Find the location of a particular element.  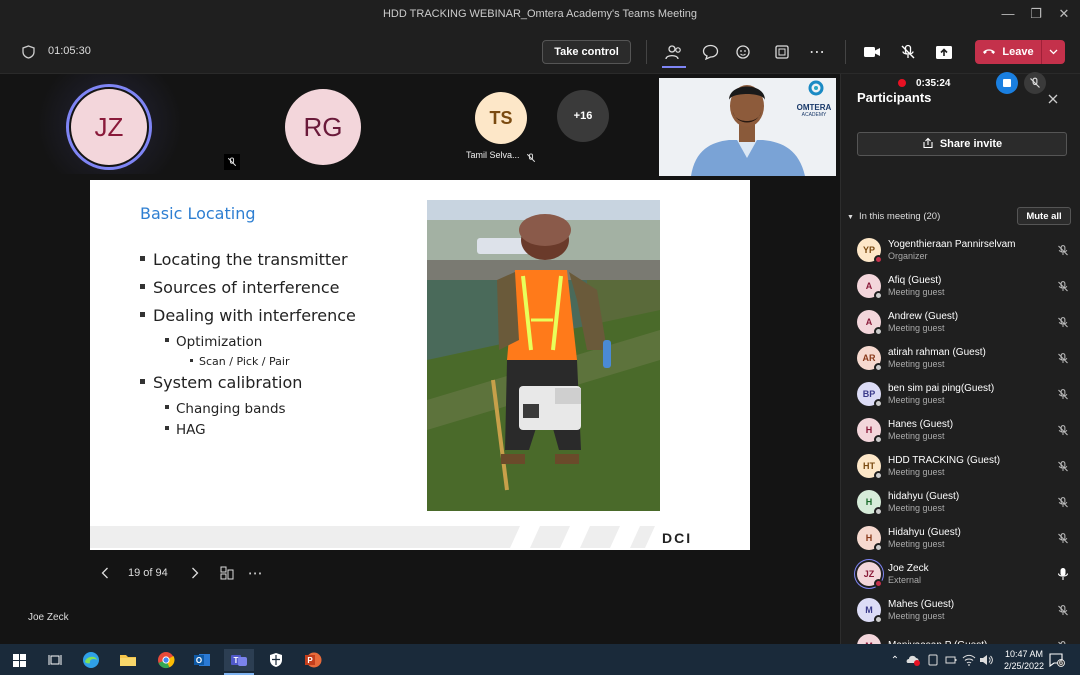

windows-start-icon is located at coordinates (19, 660).